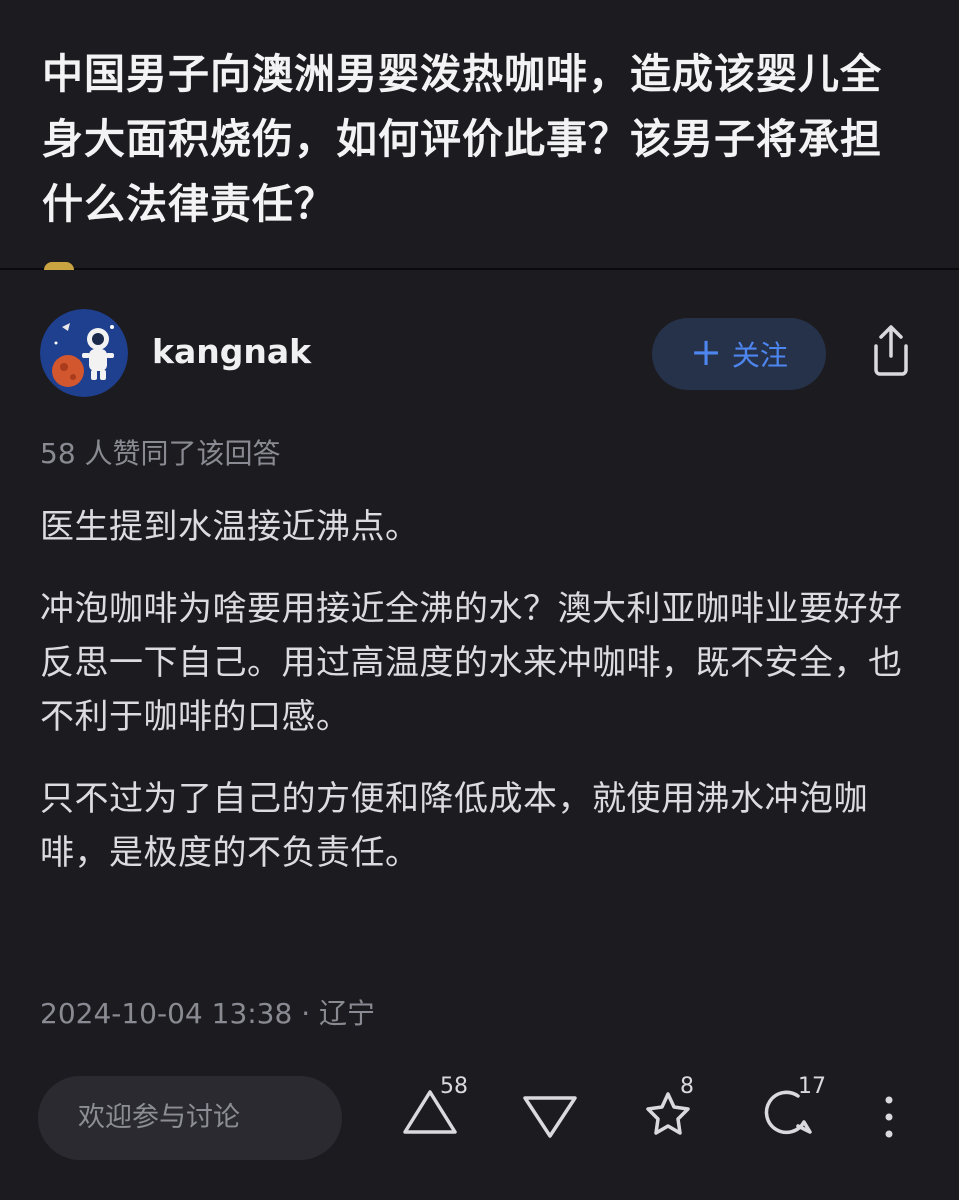 The image size is (959, 1200). Describe the element at coordinates (479, 1125) in the screenshot. I see `bottom-action-bar: 欢迎参与讨论 58 8 17` at that location.